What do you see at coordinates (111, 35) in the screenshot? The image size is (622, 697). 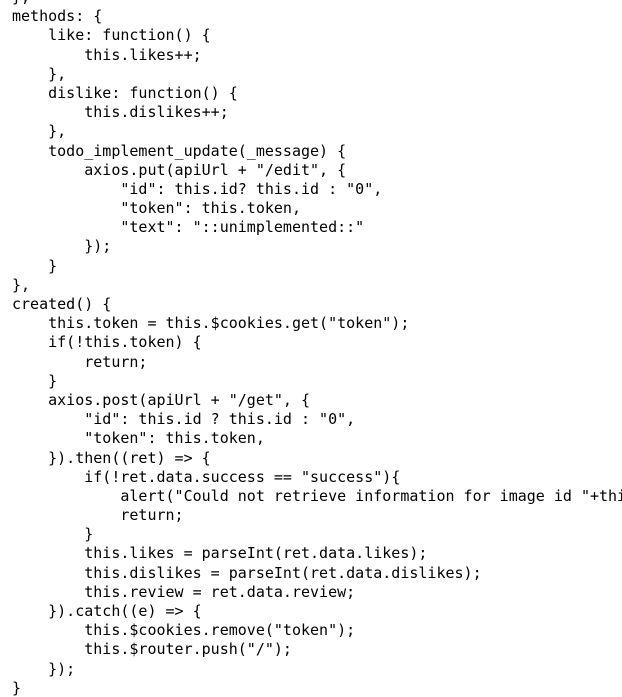 I see `code-line: like: function() {` at bounding box center [111, 35].